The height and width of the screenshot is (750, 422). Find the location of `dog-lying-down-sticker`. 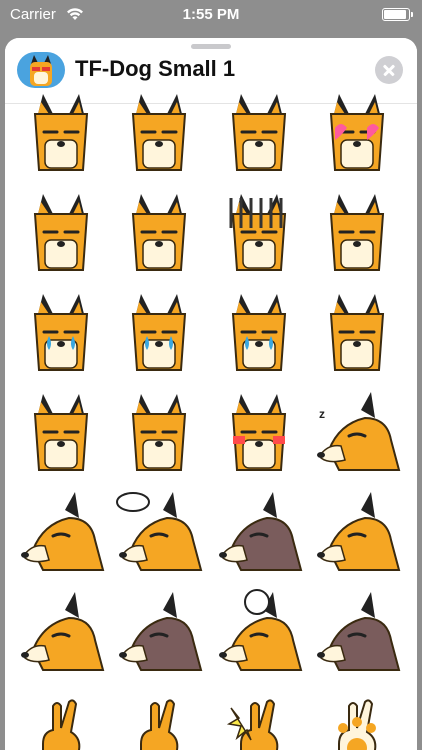

dog-lying-down-sticker is located at coordinates (61, 636).